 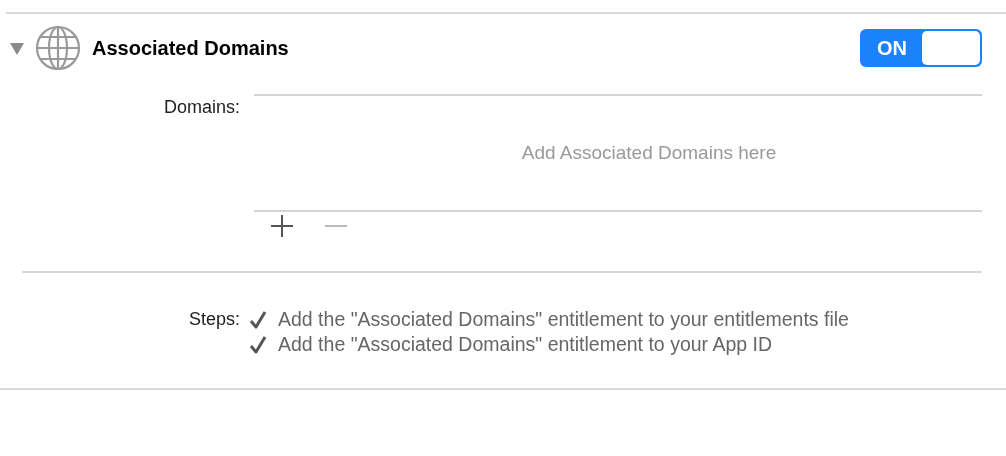 What do you see at coordinates (201, 107) in the screenshot?
I see `domains-label: Domains:` at bounding box center [201, 107].